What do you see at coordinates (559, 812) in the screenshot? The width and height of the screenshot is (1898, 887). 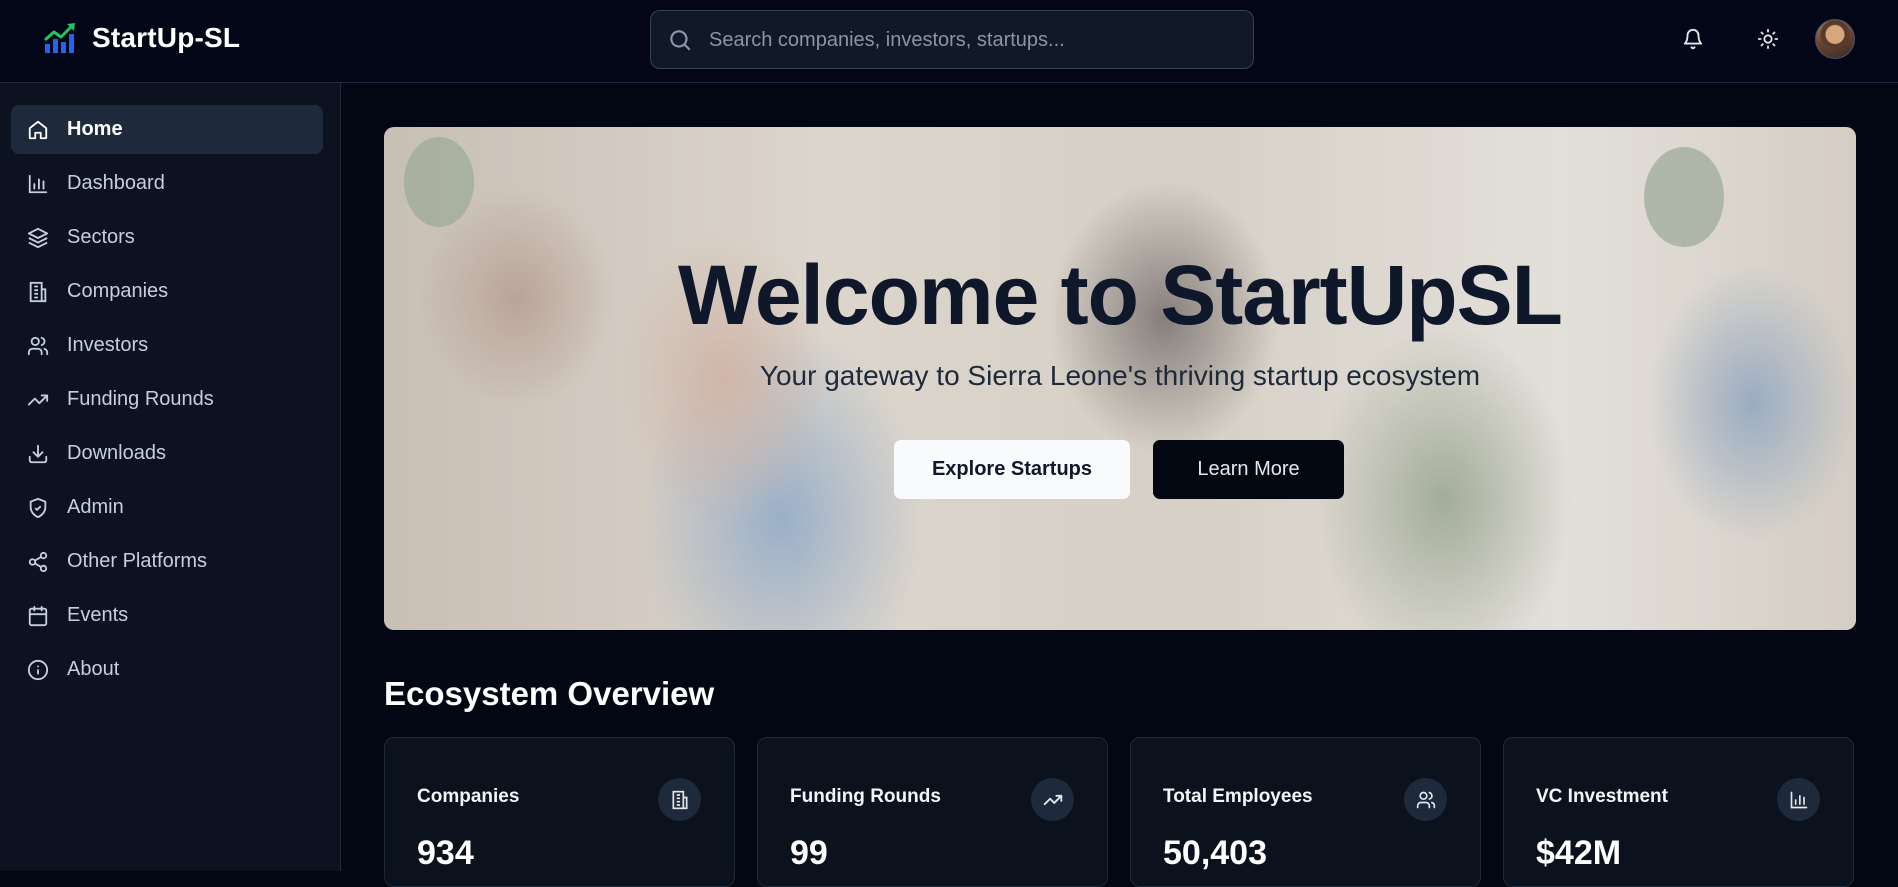 I see `stat-card-companies: Companies 934` at bounding box center [559, 812].